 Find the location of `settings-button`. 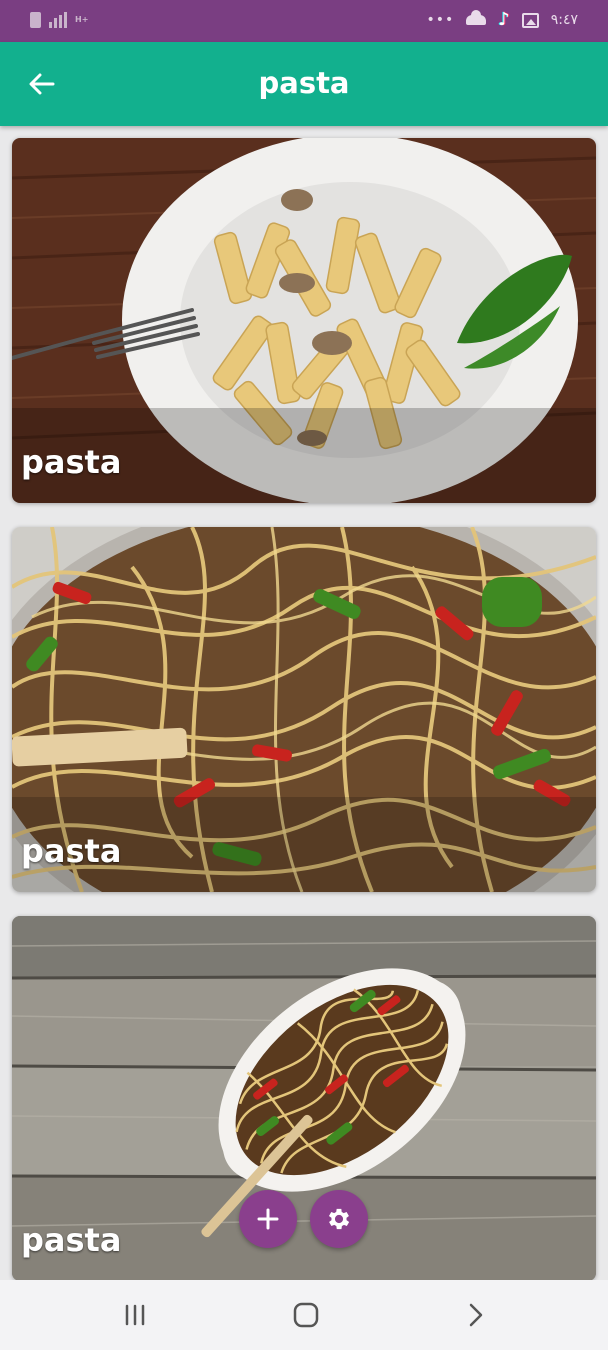

settings-button is located at coordinates (339, 1219).